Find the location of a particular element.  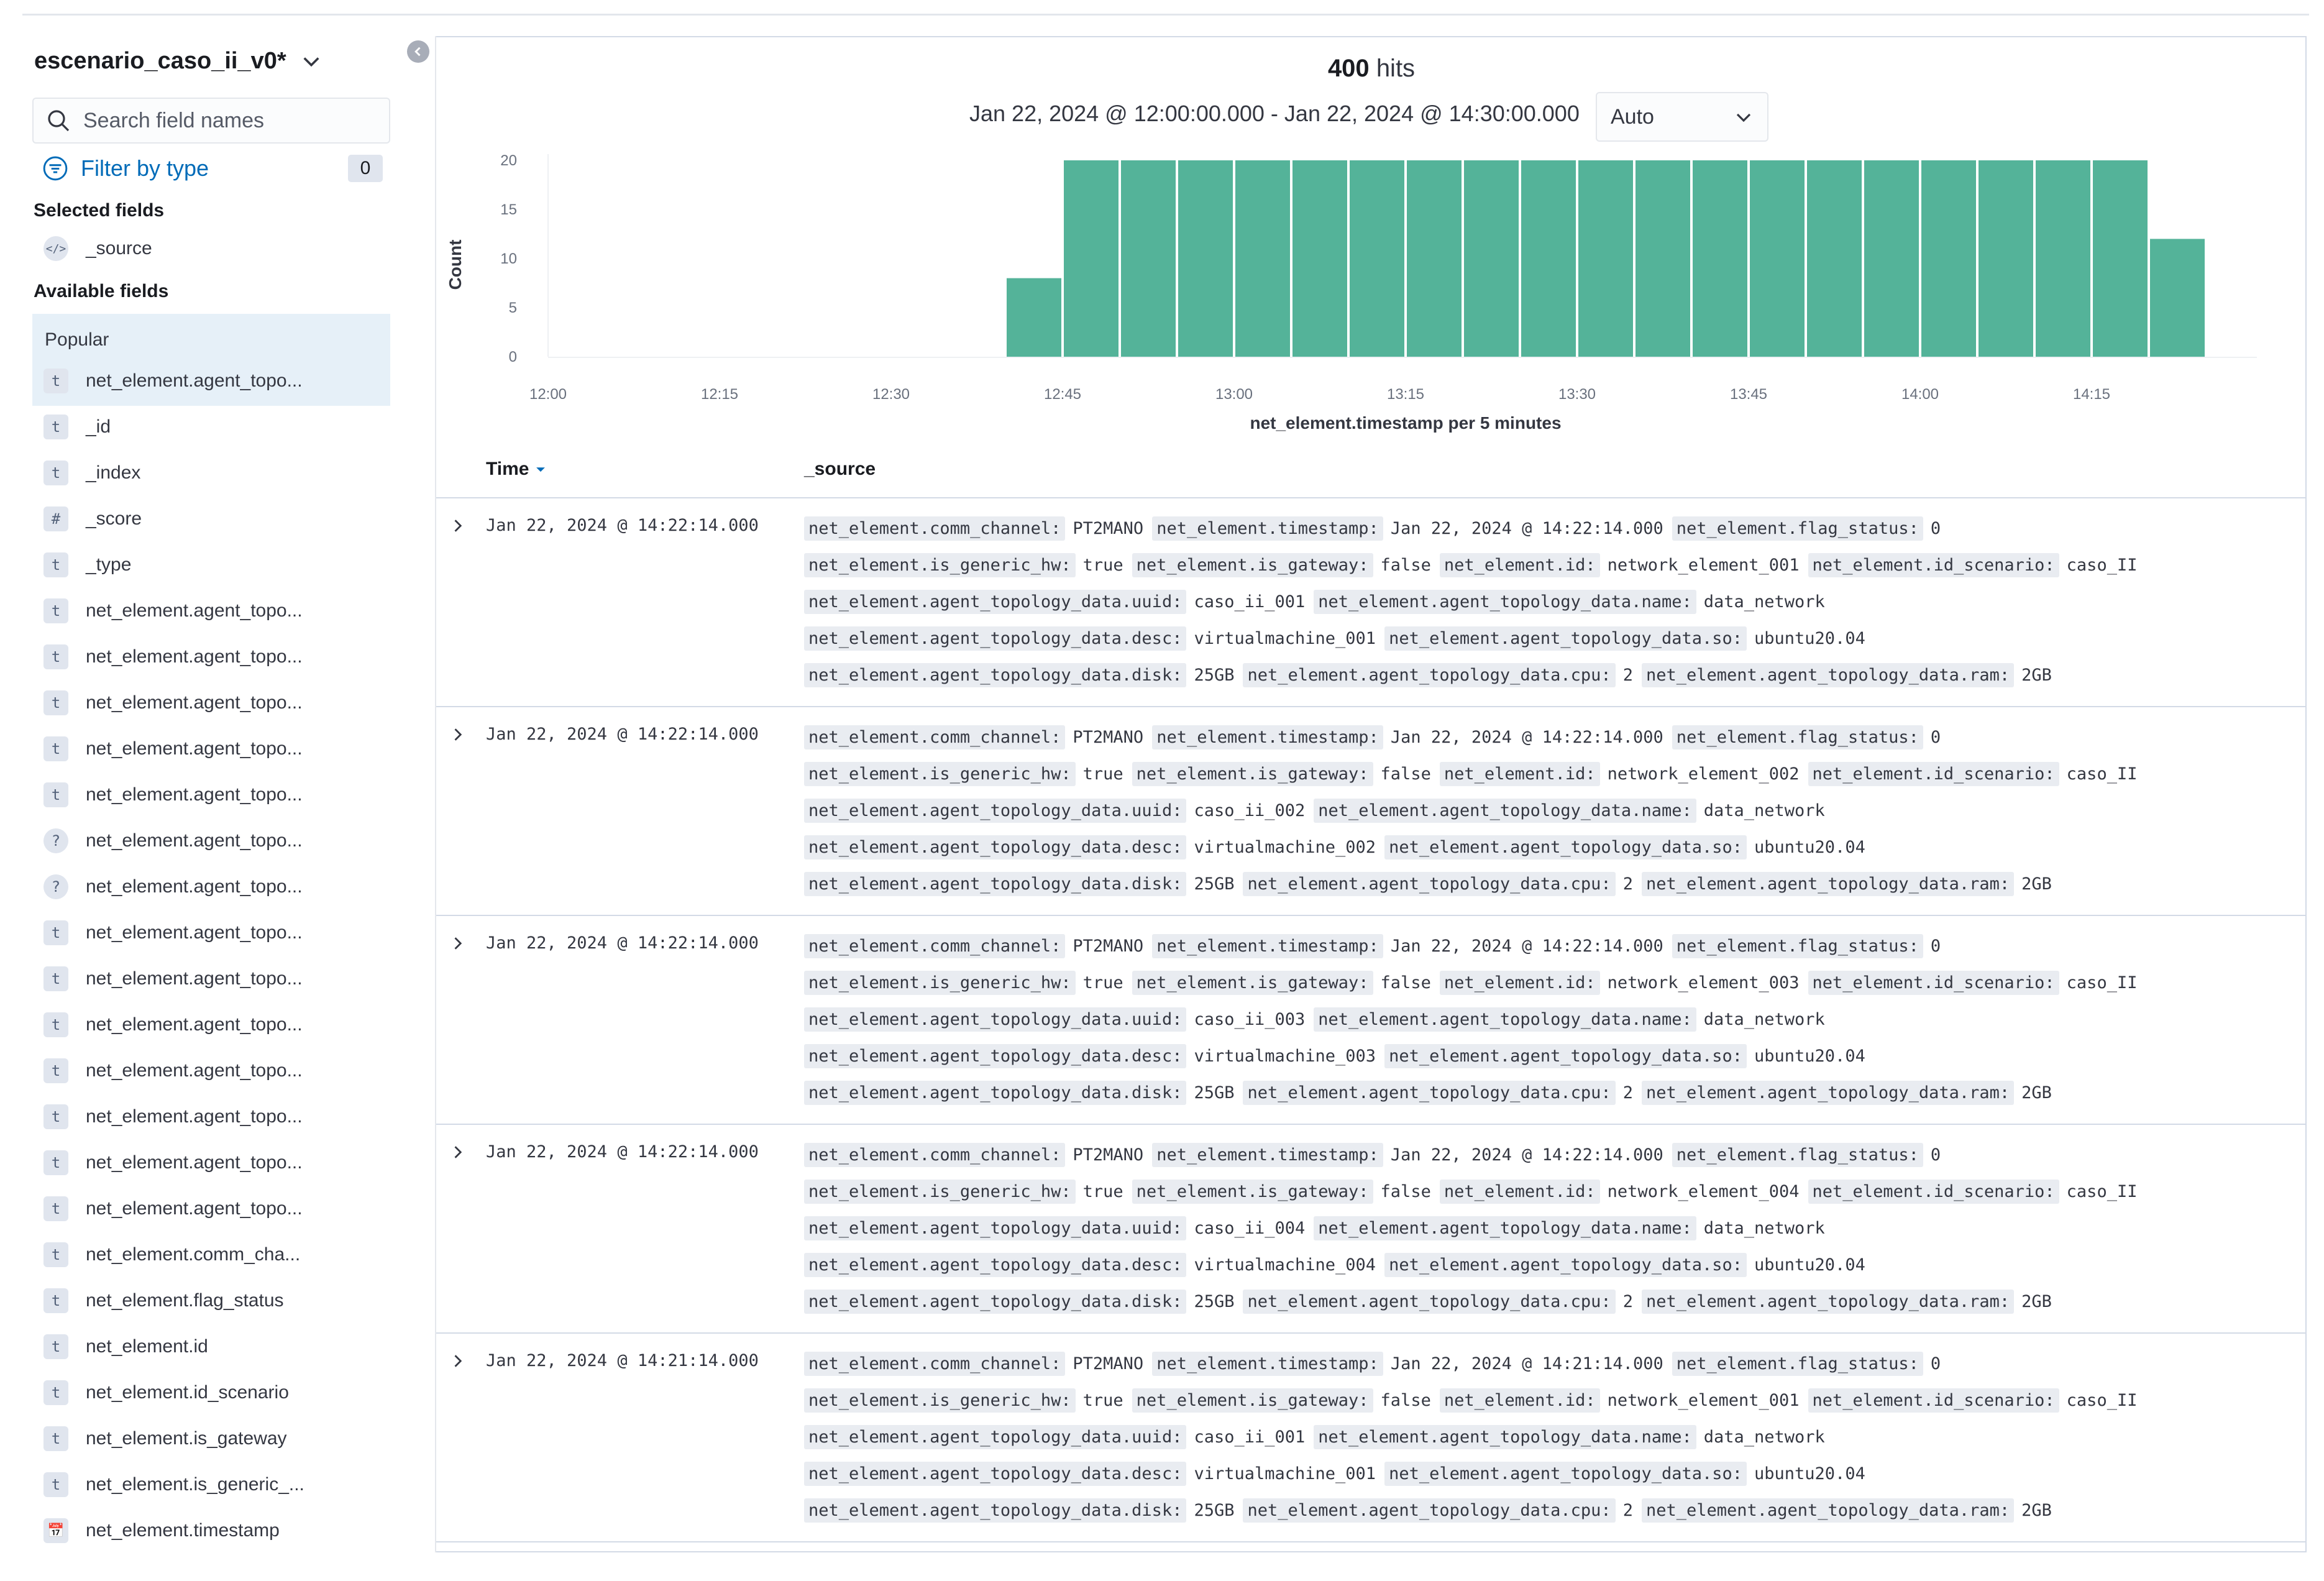

source-field-value: caso_ii_002 is located at coordinates (1250, 810).